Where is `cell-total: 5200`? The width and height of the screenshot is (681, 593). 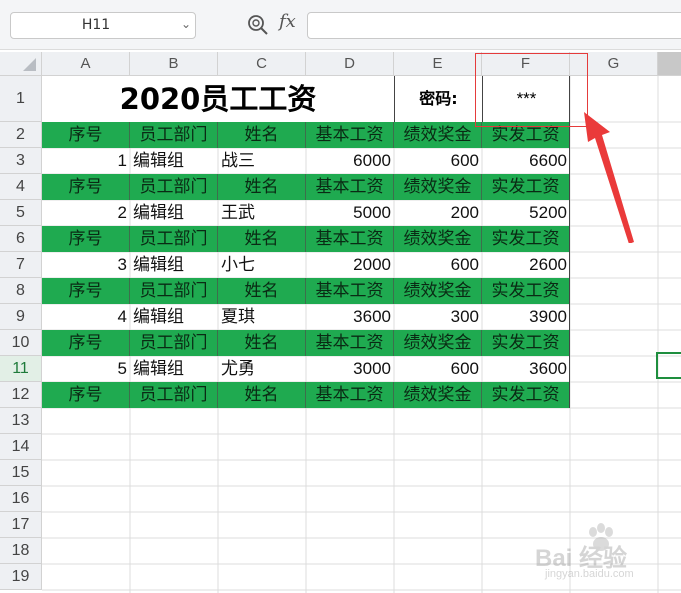 cell-total: 5200 is located at coordinates (526, 213).